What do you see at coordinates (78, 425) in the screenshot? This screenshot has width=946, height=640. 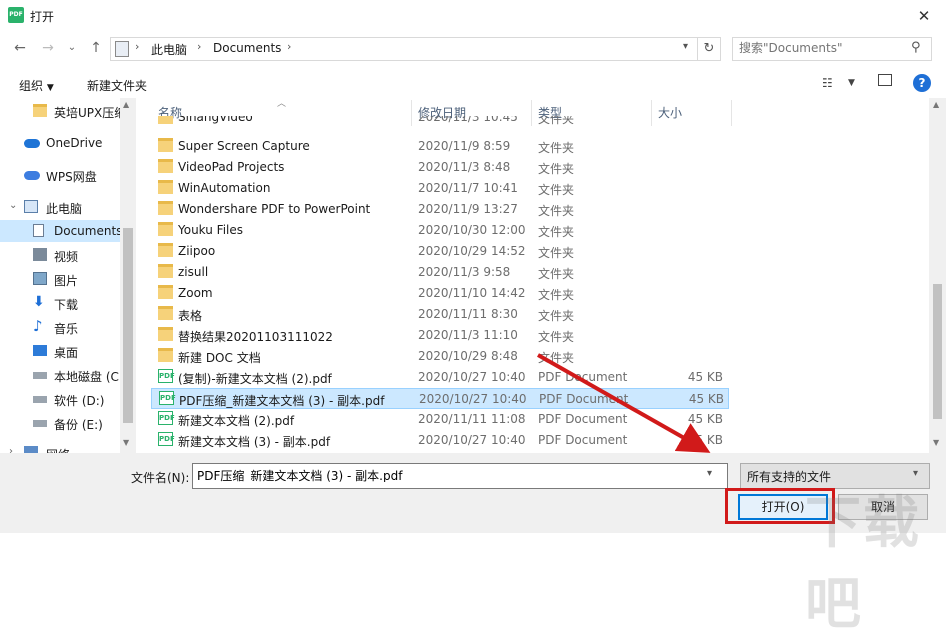 I see `sidebar-item-label: 备份 (E:)` at bounding box center [78, 425].